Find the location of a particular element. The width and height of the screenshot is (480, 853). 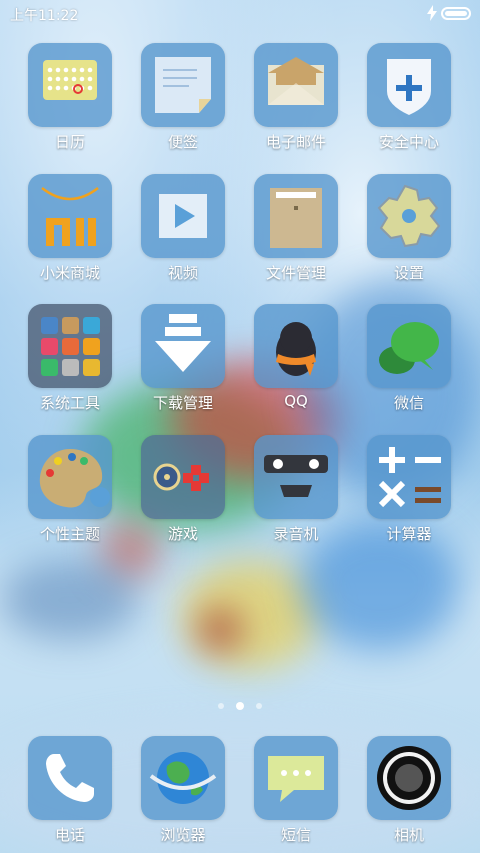

app-label: 游戏 is located at coordinates (182, 534).